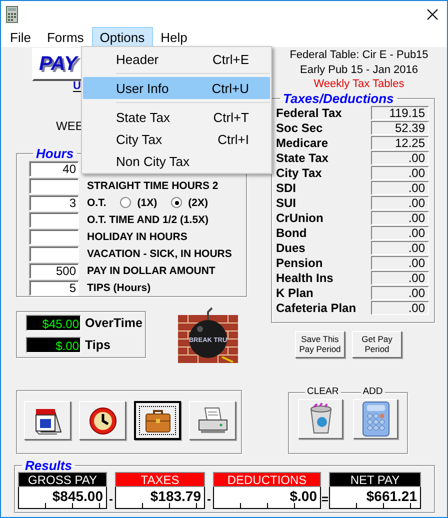  I want to click on group-title: Taxes/Deductions, so click(338, 98).